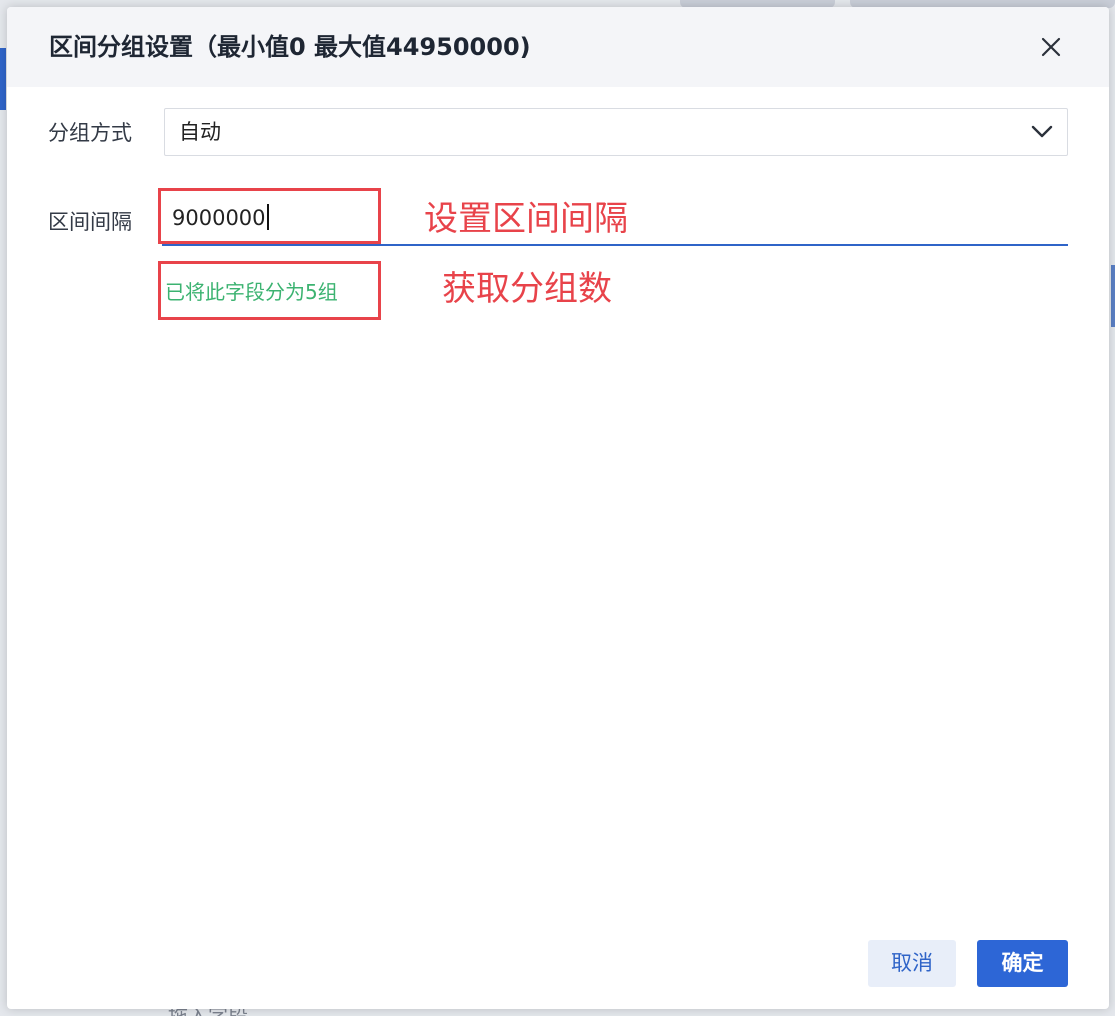 The width and height of the screenshot is (1115, 1016). I want to click on dialog-title: 区间分组设置（最小值0 最大值44950000), so click(290, 47).